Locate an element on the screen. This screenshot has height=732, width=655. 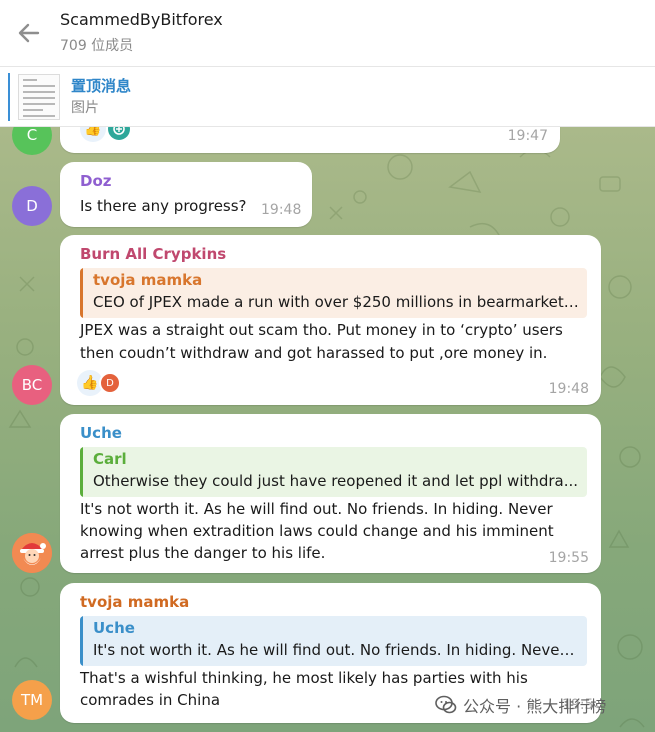
sender-name: Burn All Crypkins is located at coordinates (153, 254).